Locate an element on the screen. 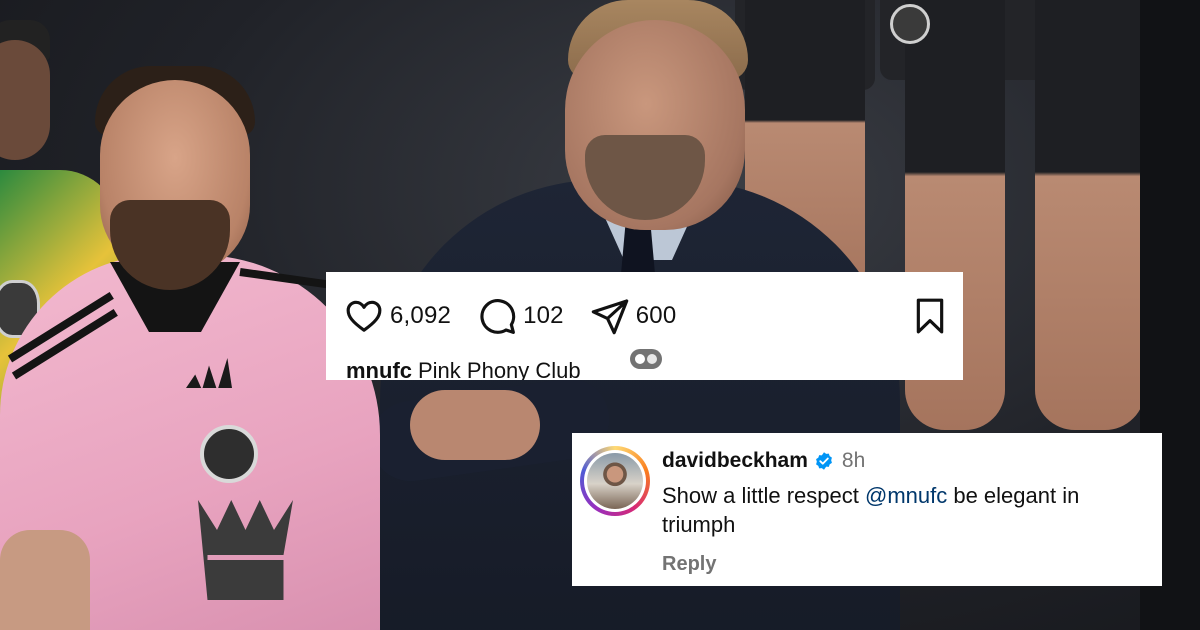 Image resolution: width=1200 pixels, height=630 pixels. tattooed-arm is located at coordinates (45, 580).